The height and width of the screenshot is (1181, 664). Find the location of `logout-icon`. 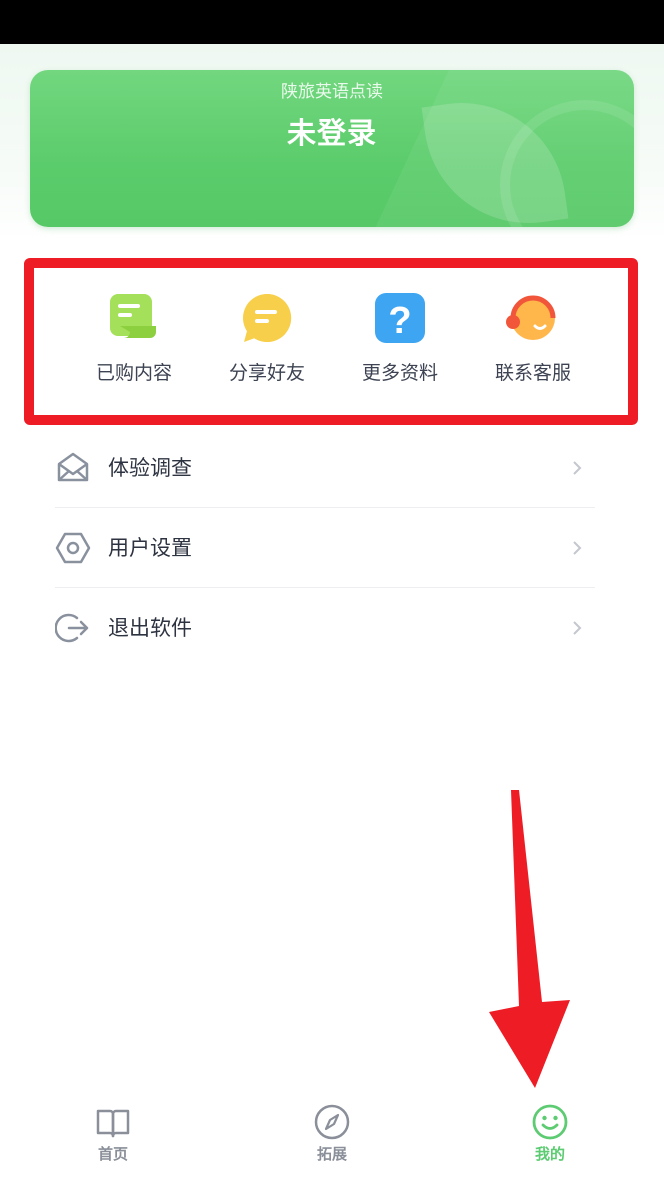

logout-icon is located at coordinates (72, 628).